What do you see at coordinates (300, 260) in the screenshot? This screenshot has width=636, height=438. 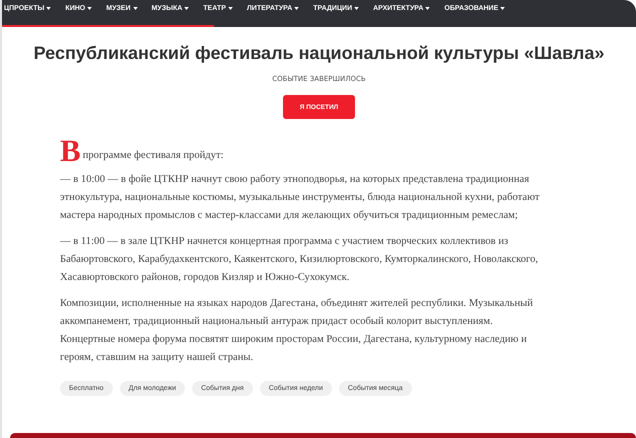 I see `article-paragraph: — в 11:00 — в зале ЦТКНР начнется концертная программа с участием творческих коллективов из Бабаюртовского, Карабудахкентского, Каякентского, Кизилюртовского, Кумторкалинского, Новолакского, Хасавюртовского районов, городов Кизляр и Южно-Сухокумск.` at bounding box center [300, 260].